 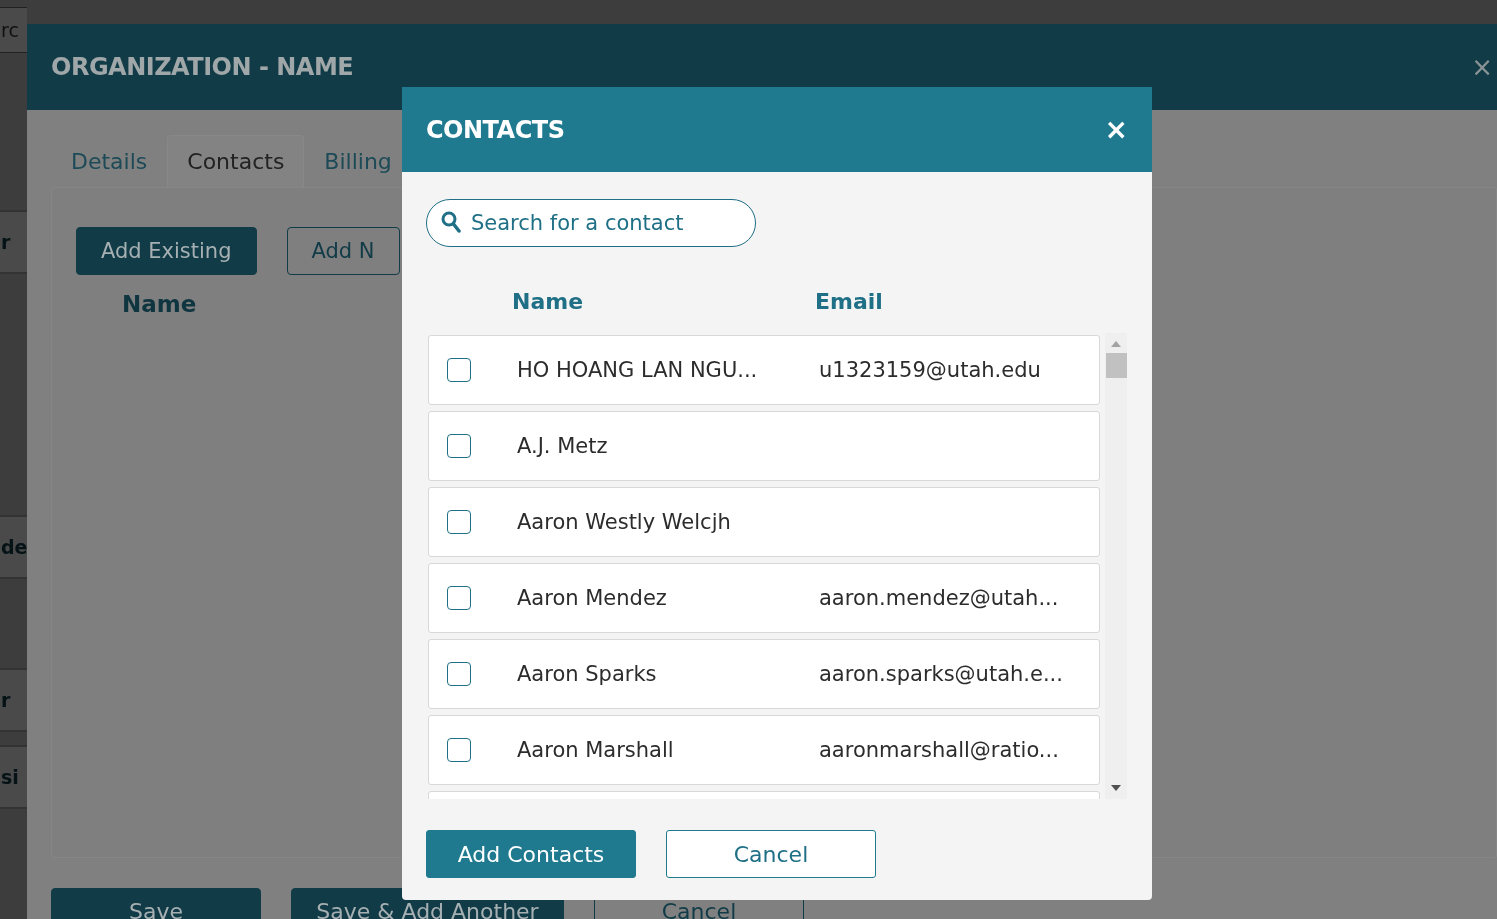 I want to click on dialog-title: ORGANIZATION - NAME, so click(x=202, y=67).